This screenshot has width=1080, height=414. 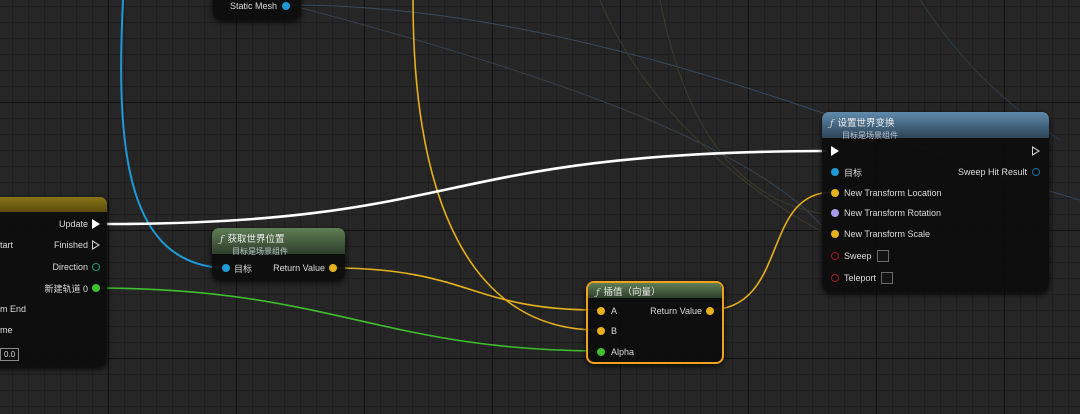 I want to click on start-label: tart, so click(x=7, y=245).